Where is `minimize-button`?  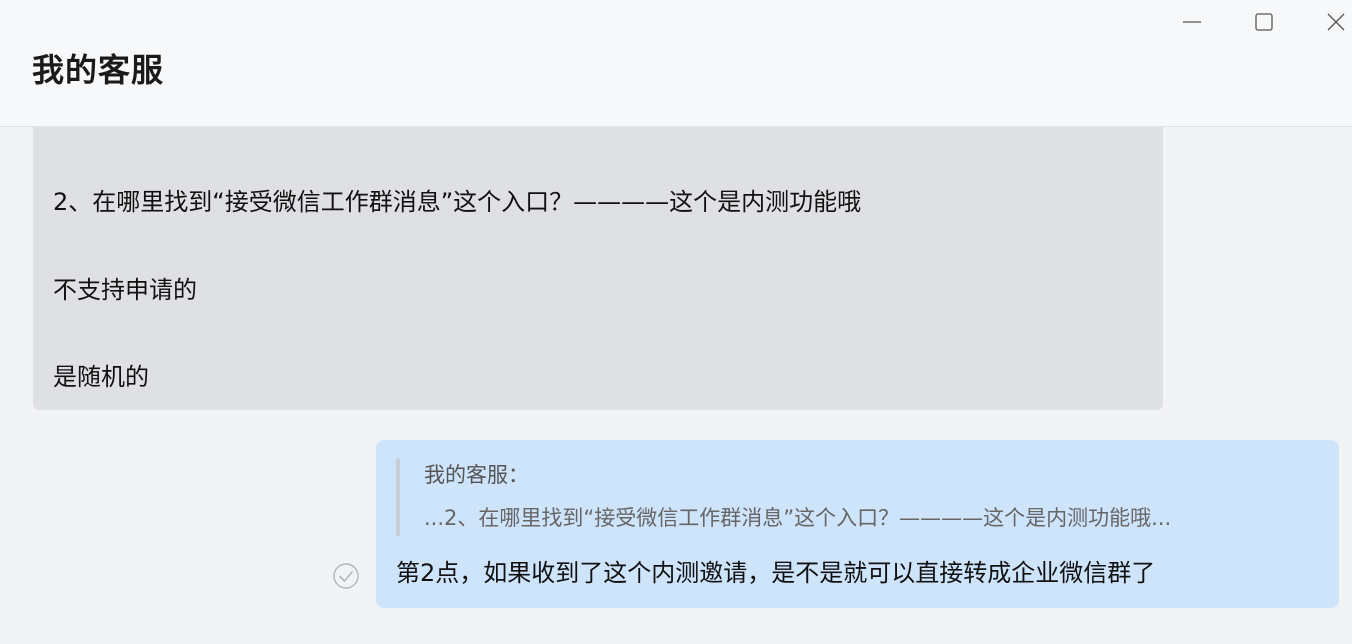
minimize-button is located at coordinates (1192, 22).